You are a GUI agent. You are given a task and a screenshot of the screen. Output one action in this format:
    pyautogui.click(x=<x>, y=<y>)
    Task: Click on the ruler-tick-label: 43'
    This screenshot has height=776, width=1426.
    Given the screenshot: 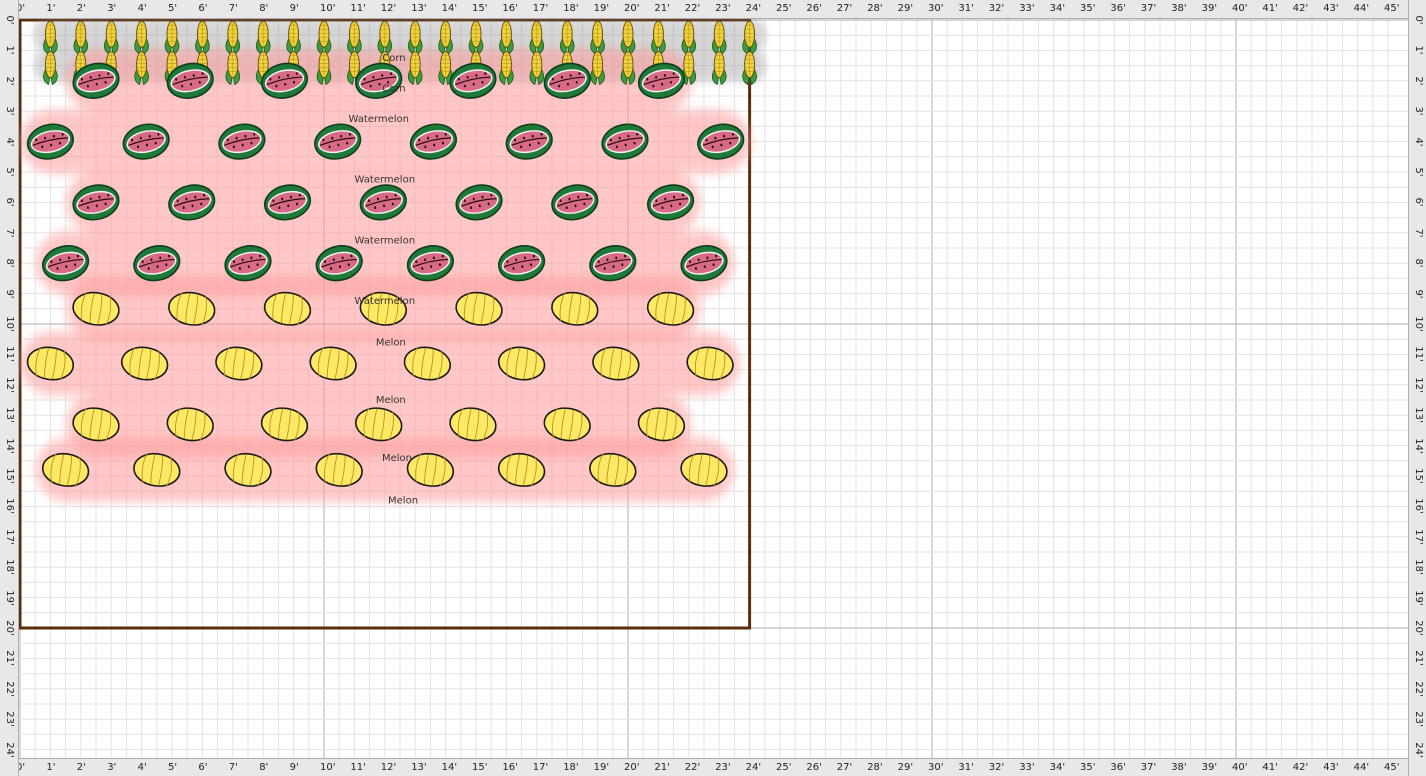 What is the action you would take?
    pyautogui.click(x=1331, y=767)
    